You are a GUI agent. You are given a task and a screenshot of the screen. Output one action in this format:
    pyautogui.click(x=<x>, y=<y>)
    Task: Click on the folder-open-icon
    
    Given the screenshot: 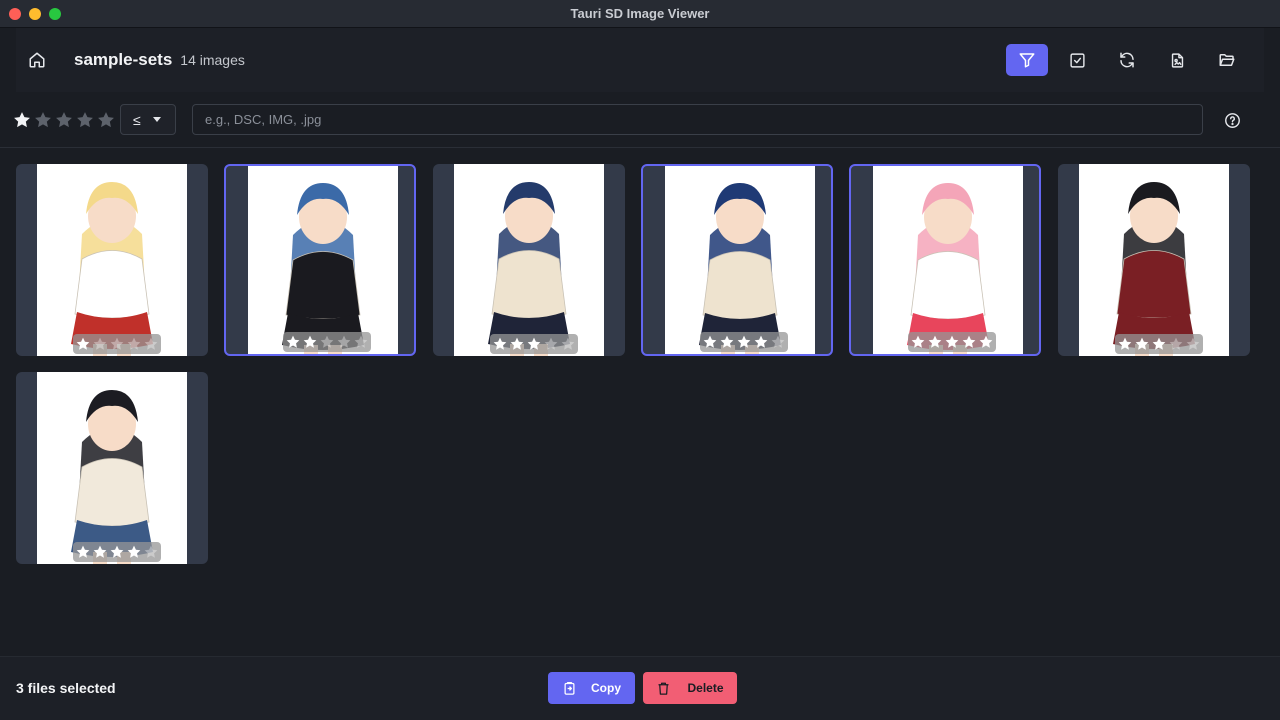 What is the action you would take?
    pyautogui.click(x=1227, y=60)
    